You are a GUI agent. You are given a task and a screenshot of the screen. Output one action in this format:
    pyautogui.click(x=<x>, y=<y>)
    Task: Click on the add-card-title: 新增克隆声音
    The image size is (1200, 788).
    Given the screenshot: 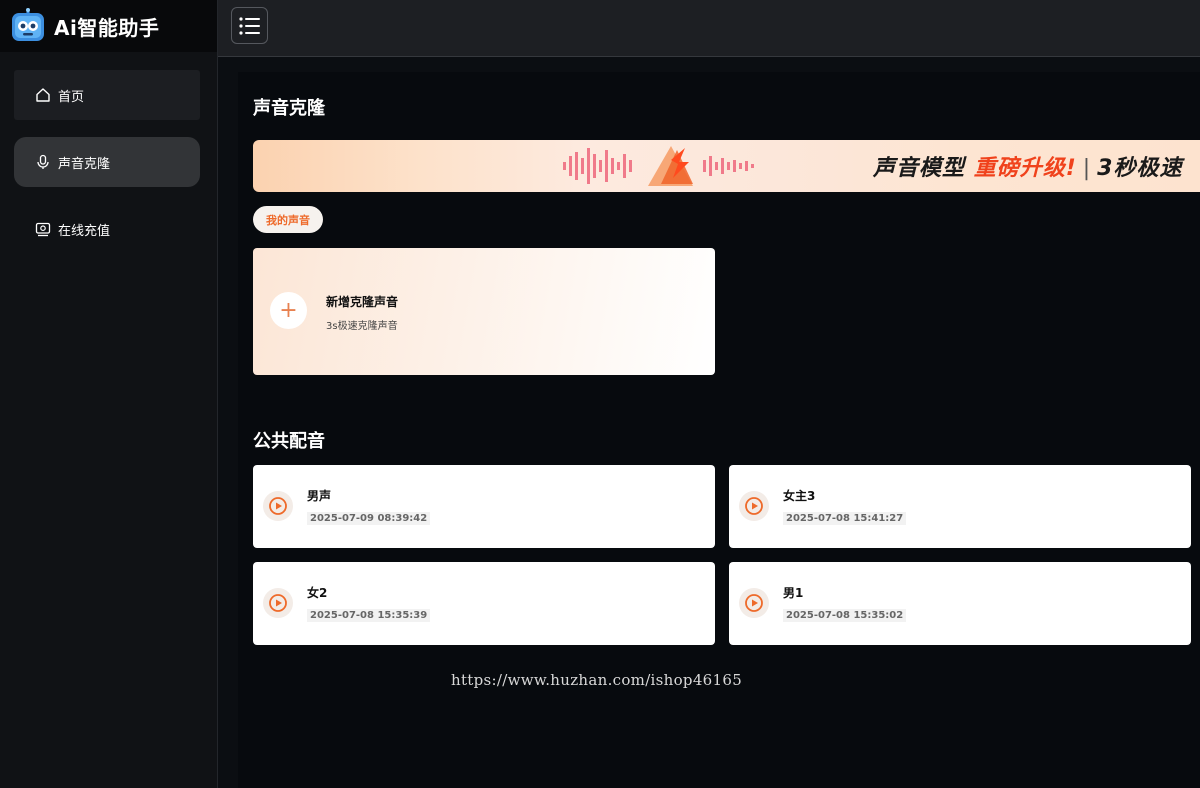 What is the action you would take?
    pyautogui.click(x=362, y=302)
    